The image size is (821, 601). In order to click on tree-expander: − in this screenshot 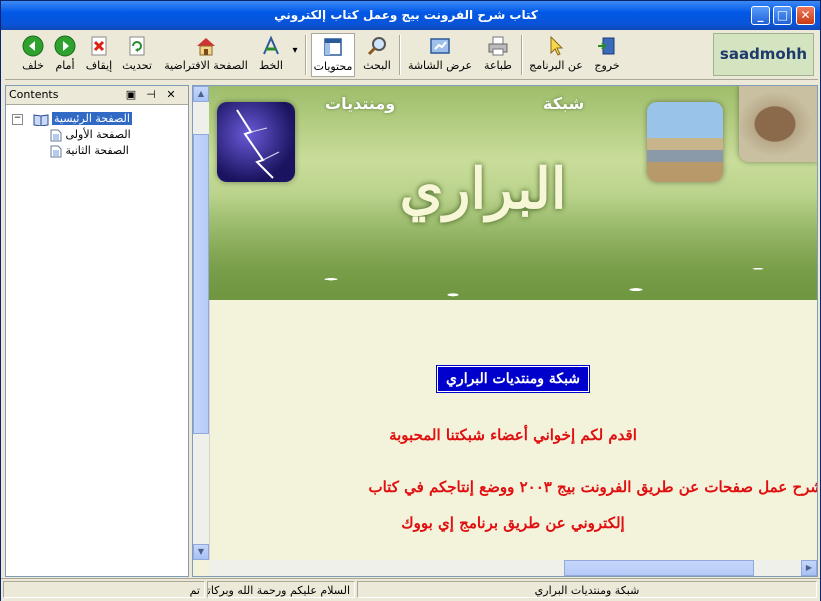, I will do `click(17, 119)`.